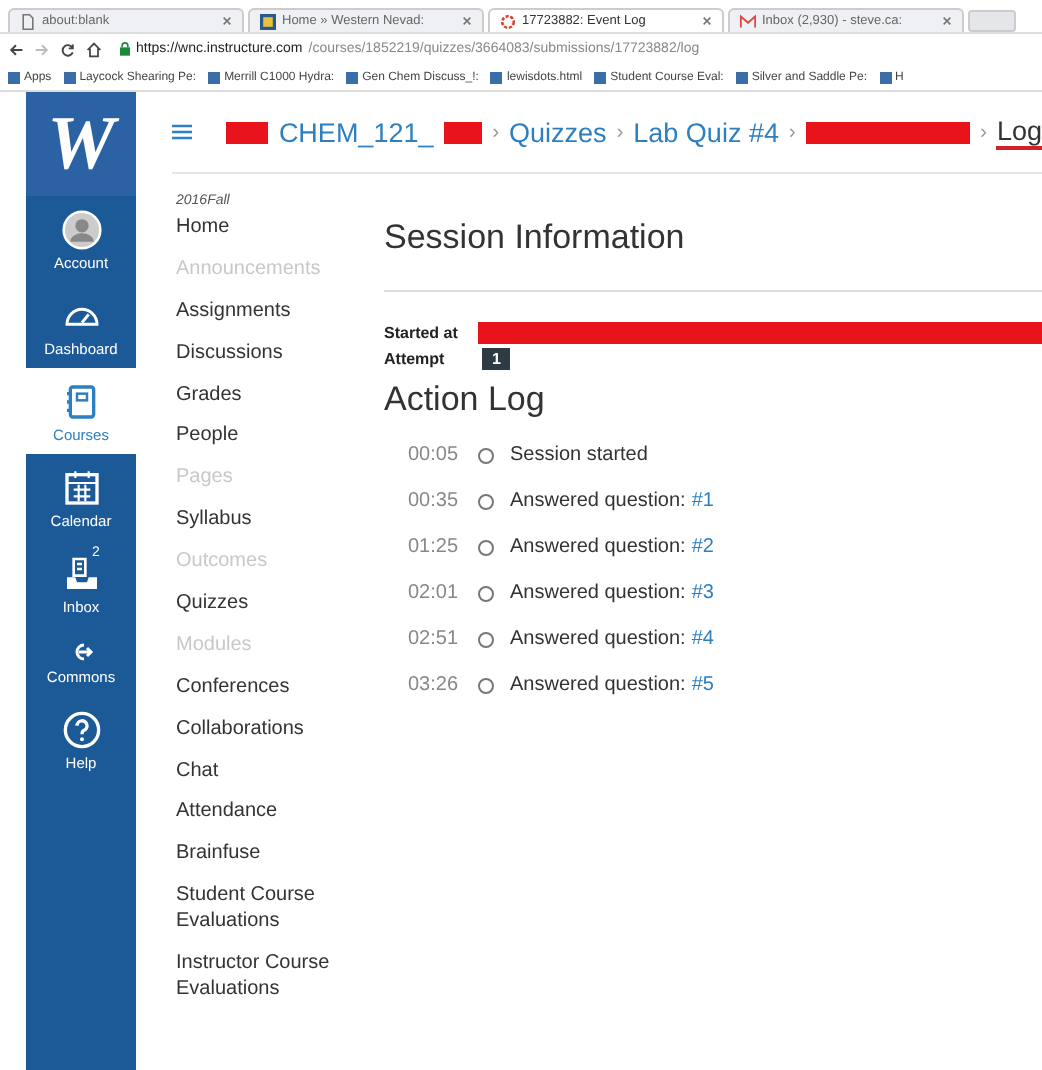 The height and width of the screenshot is (1070, 1042). What do you see at coordinates (434, 547) in the screenshot?
I see `timestamp: 01:25` at bounding box center [434, 547].